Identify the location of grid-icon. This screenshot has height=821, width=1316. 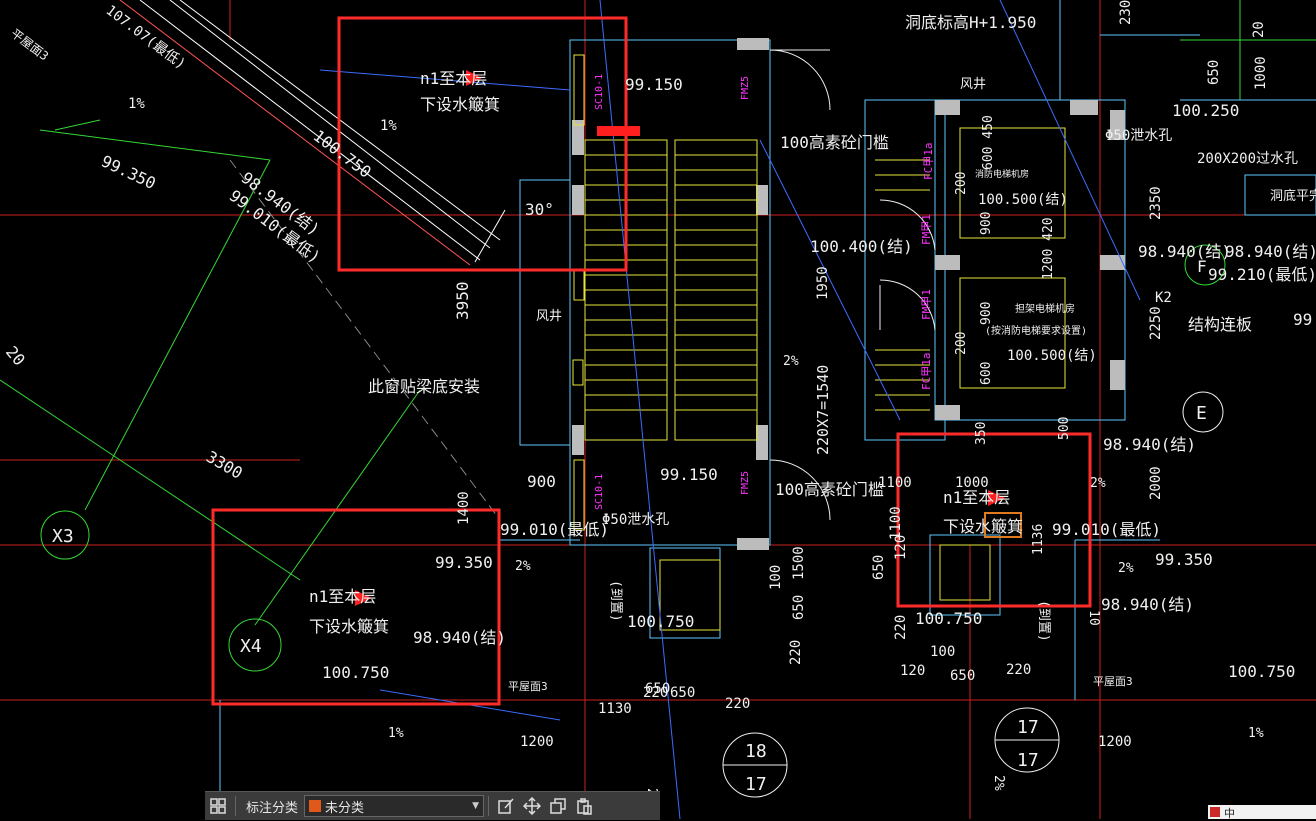
(218, 806).